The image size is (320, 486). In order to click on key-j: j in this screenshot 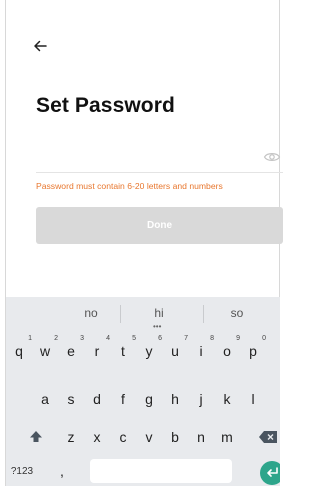, I will do `click(201, 399)`.